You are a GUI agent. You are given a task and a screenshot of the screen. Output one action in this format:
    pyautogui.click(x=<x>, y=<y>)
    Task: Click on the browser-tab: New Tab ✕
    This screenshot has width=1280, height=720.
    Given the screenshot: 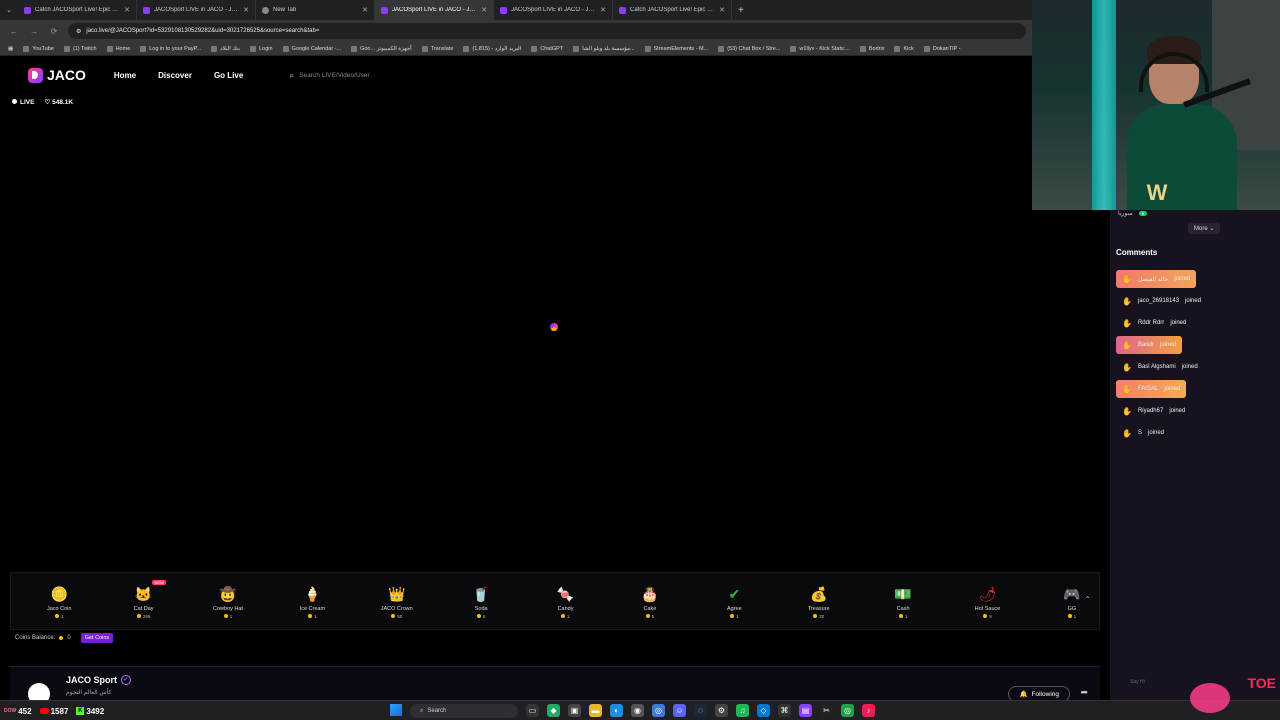 What is the action you would take?
    pyautogui.click(x=315, y=10)
    